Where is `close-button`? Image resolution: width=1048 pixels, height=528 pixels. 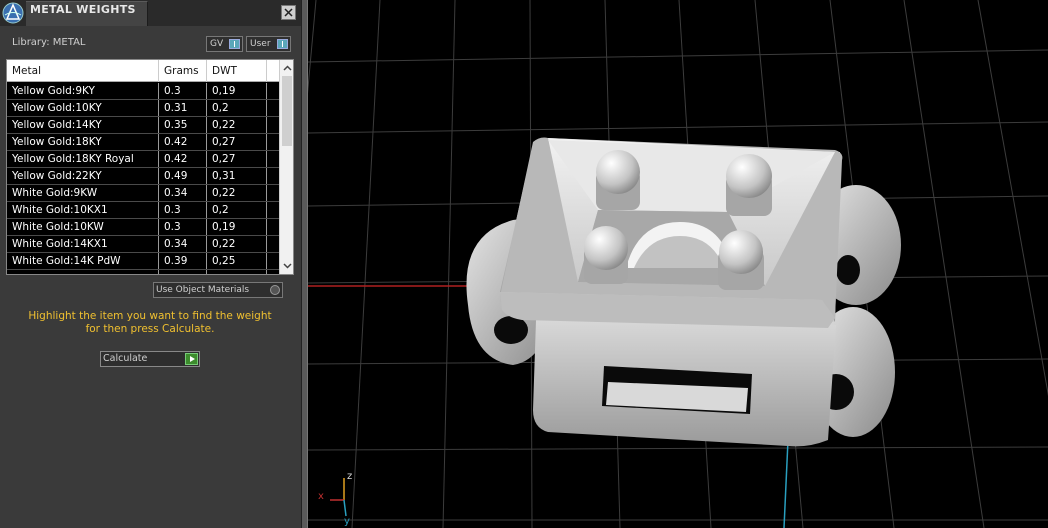
close-button is located at coordinates (288, 12).